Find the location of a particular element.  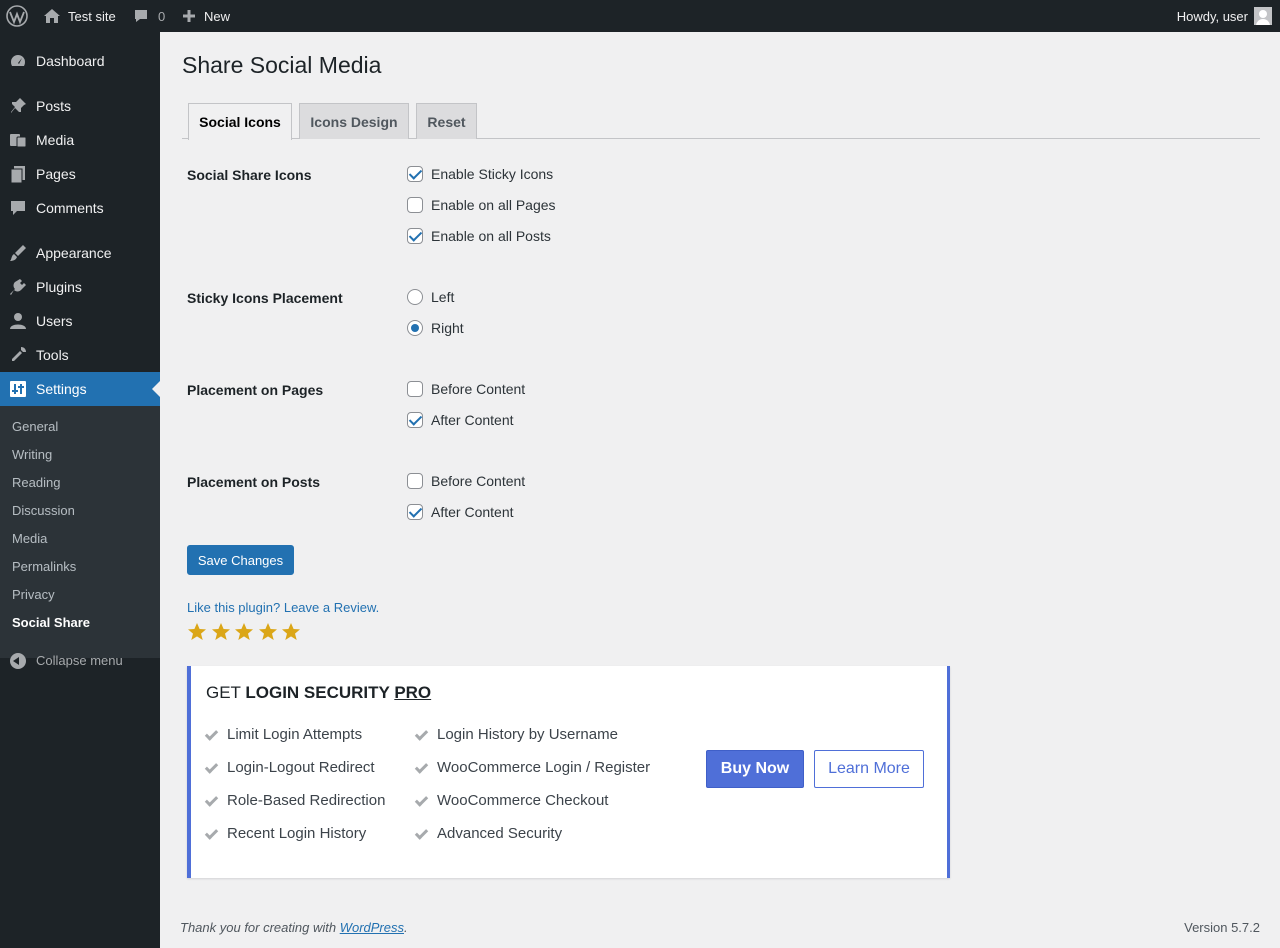

menu-posts: Posts is located at coordinates (80, 106).